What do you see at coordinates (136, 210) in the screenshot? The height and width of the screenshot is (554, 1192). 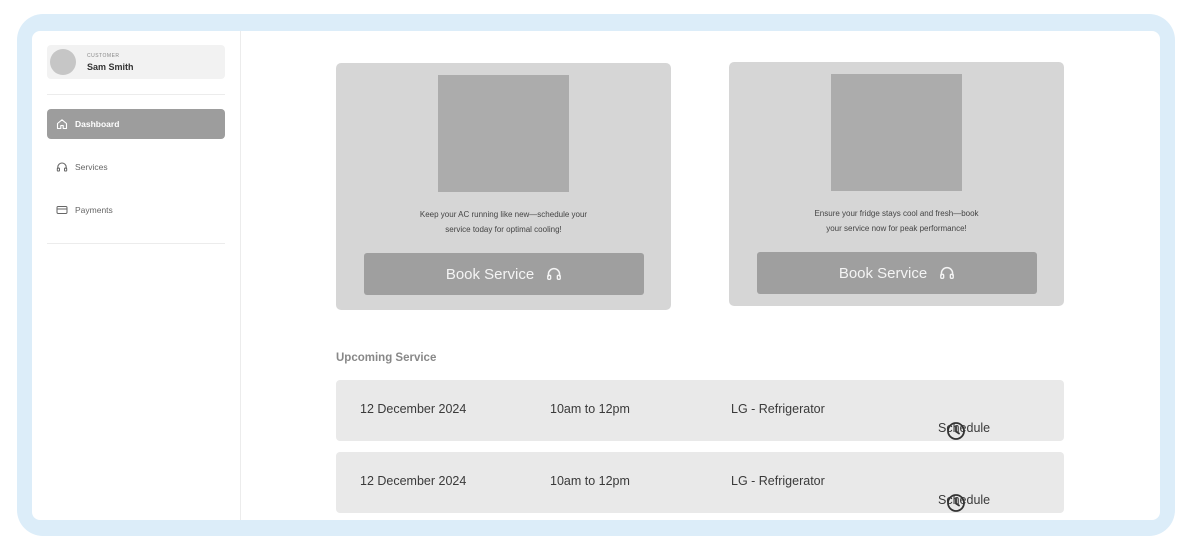 I see `sidebar-item-payments: Payments` at bounding box center [136, 210].